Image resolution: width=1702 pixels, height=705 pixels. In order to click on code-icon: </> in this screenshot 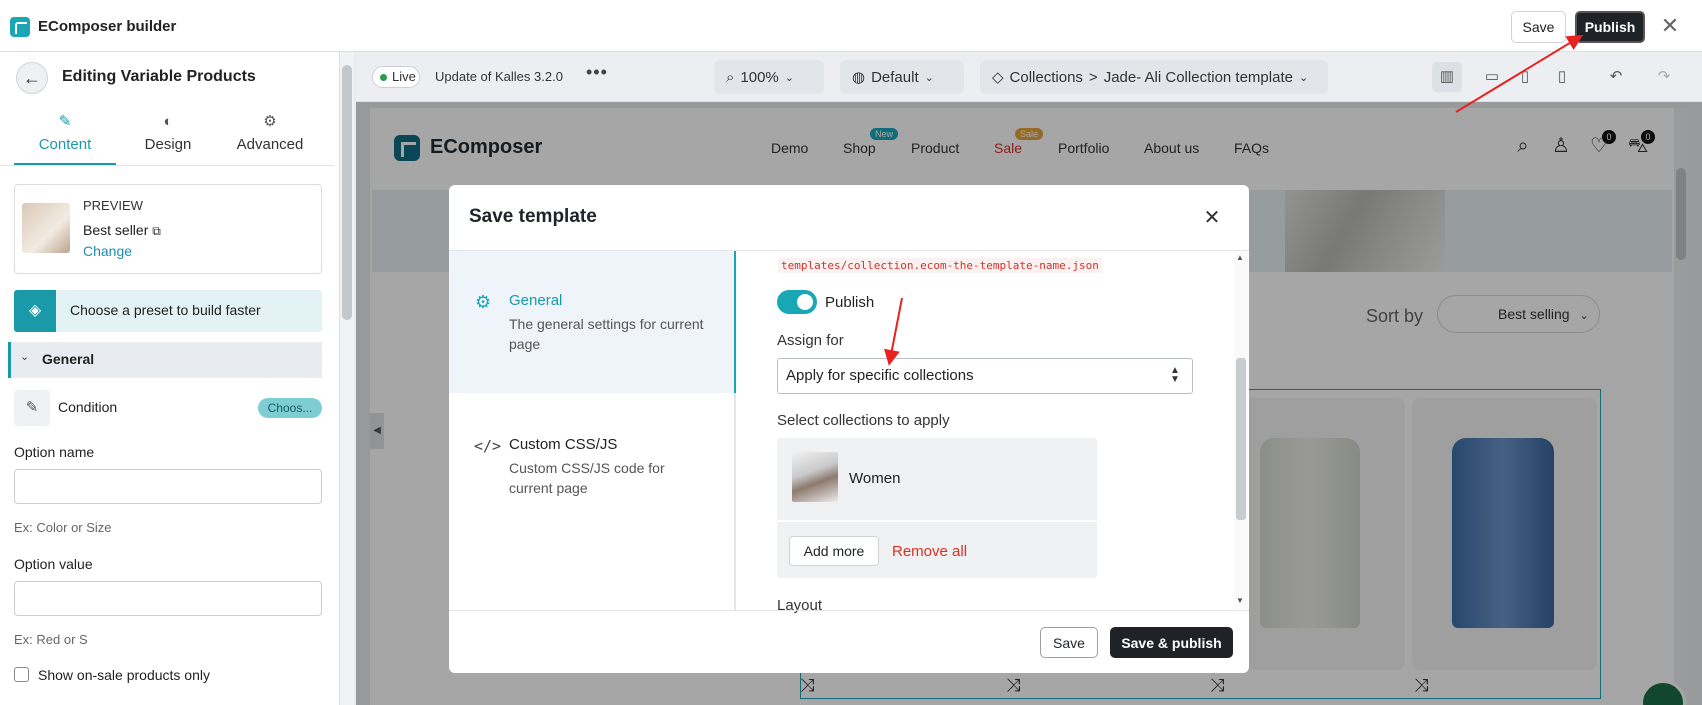, I will do `click(488, 446)`.